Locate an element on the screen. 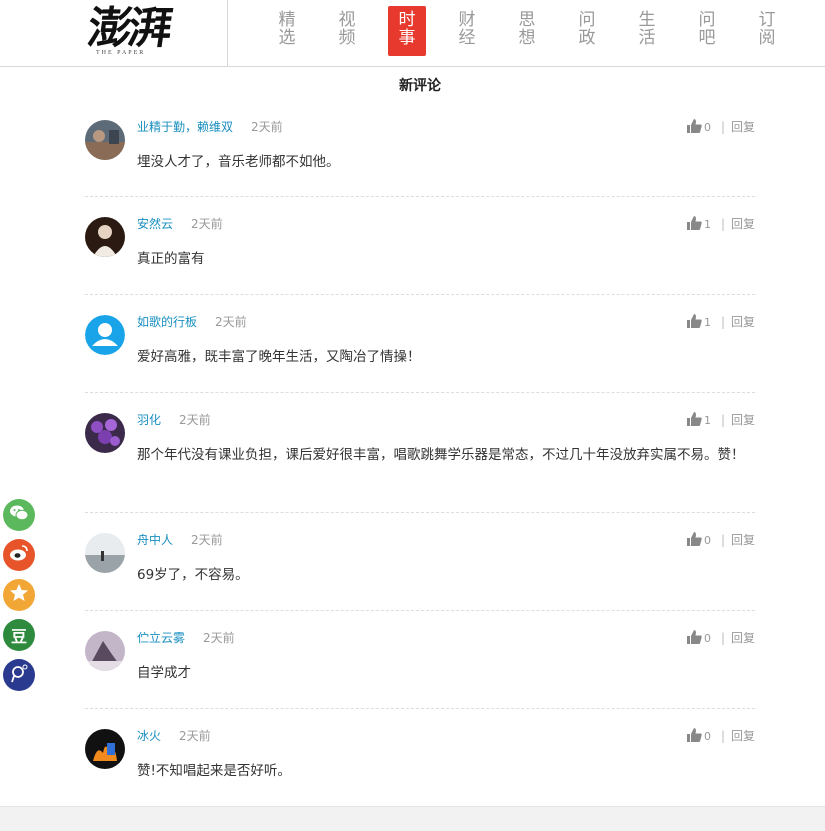  comment-meta: 伫立云雾 2天前 is located at coordinates (186, 638).